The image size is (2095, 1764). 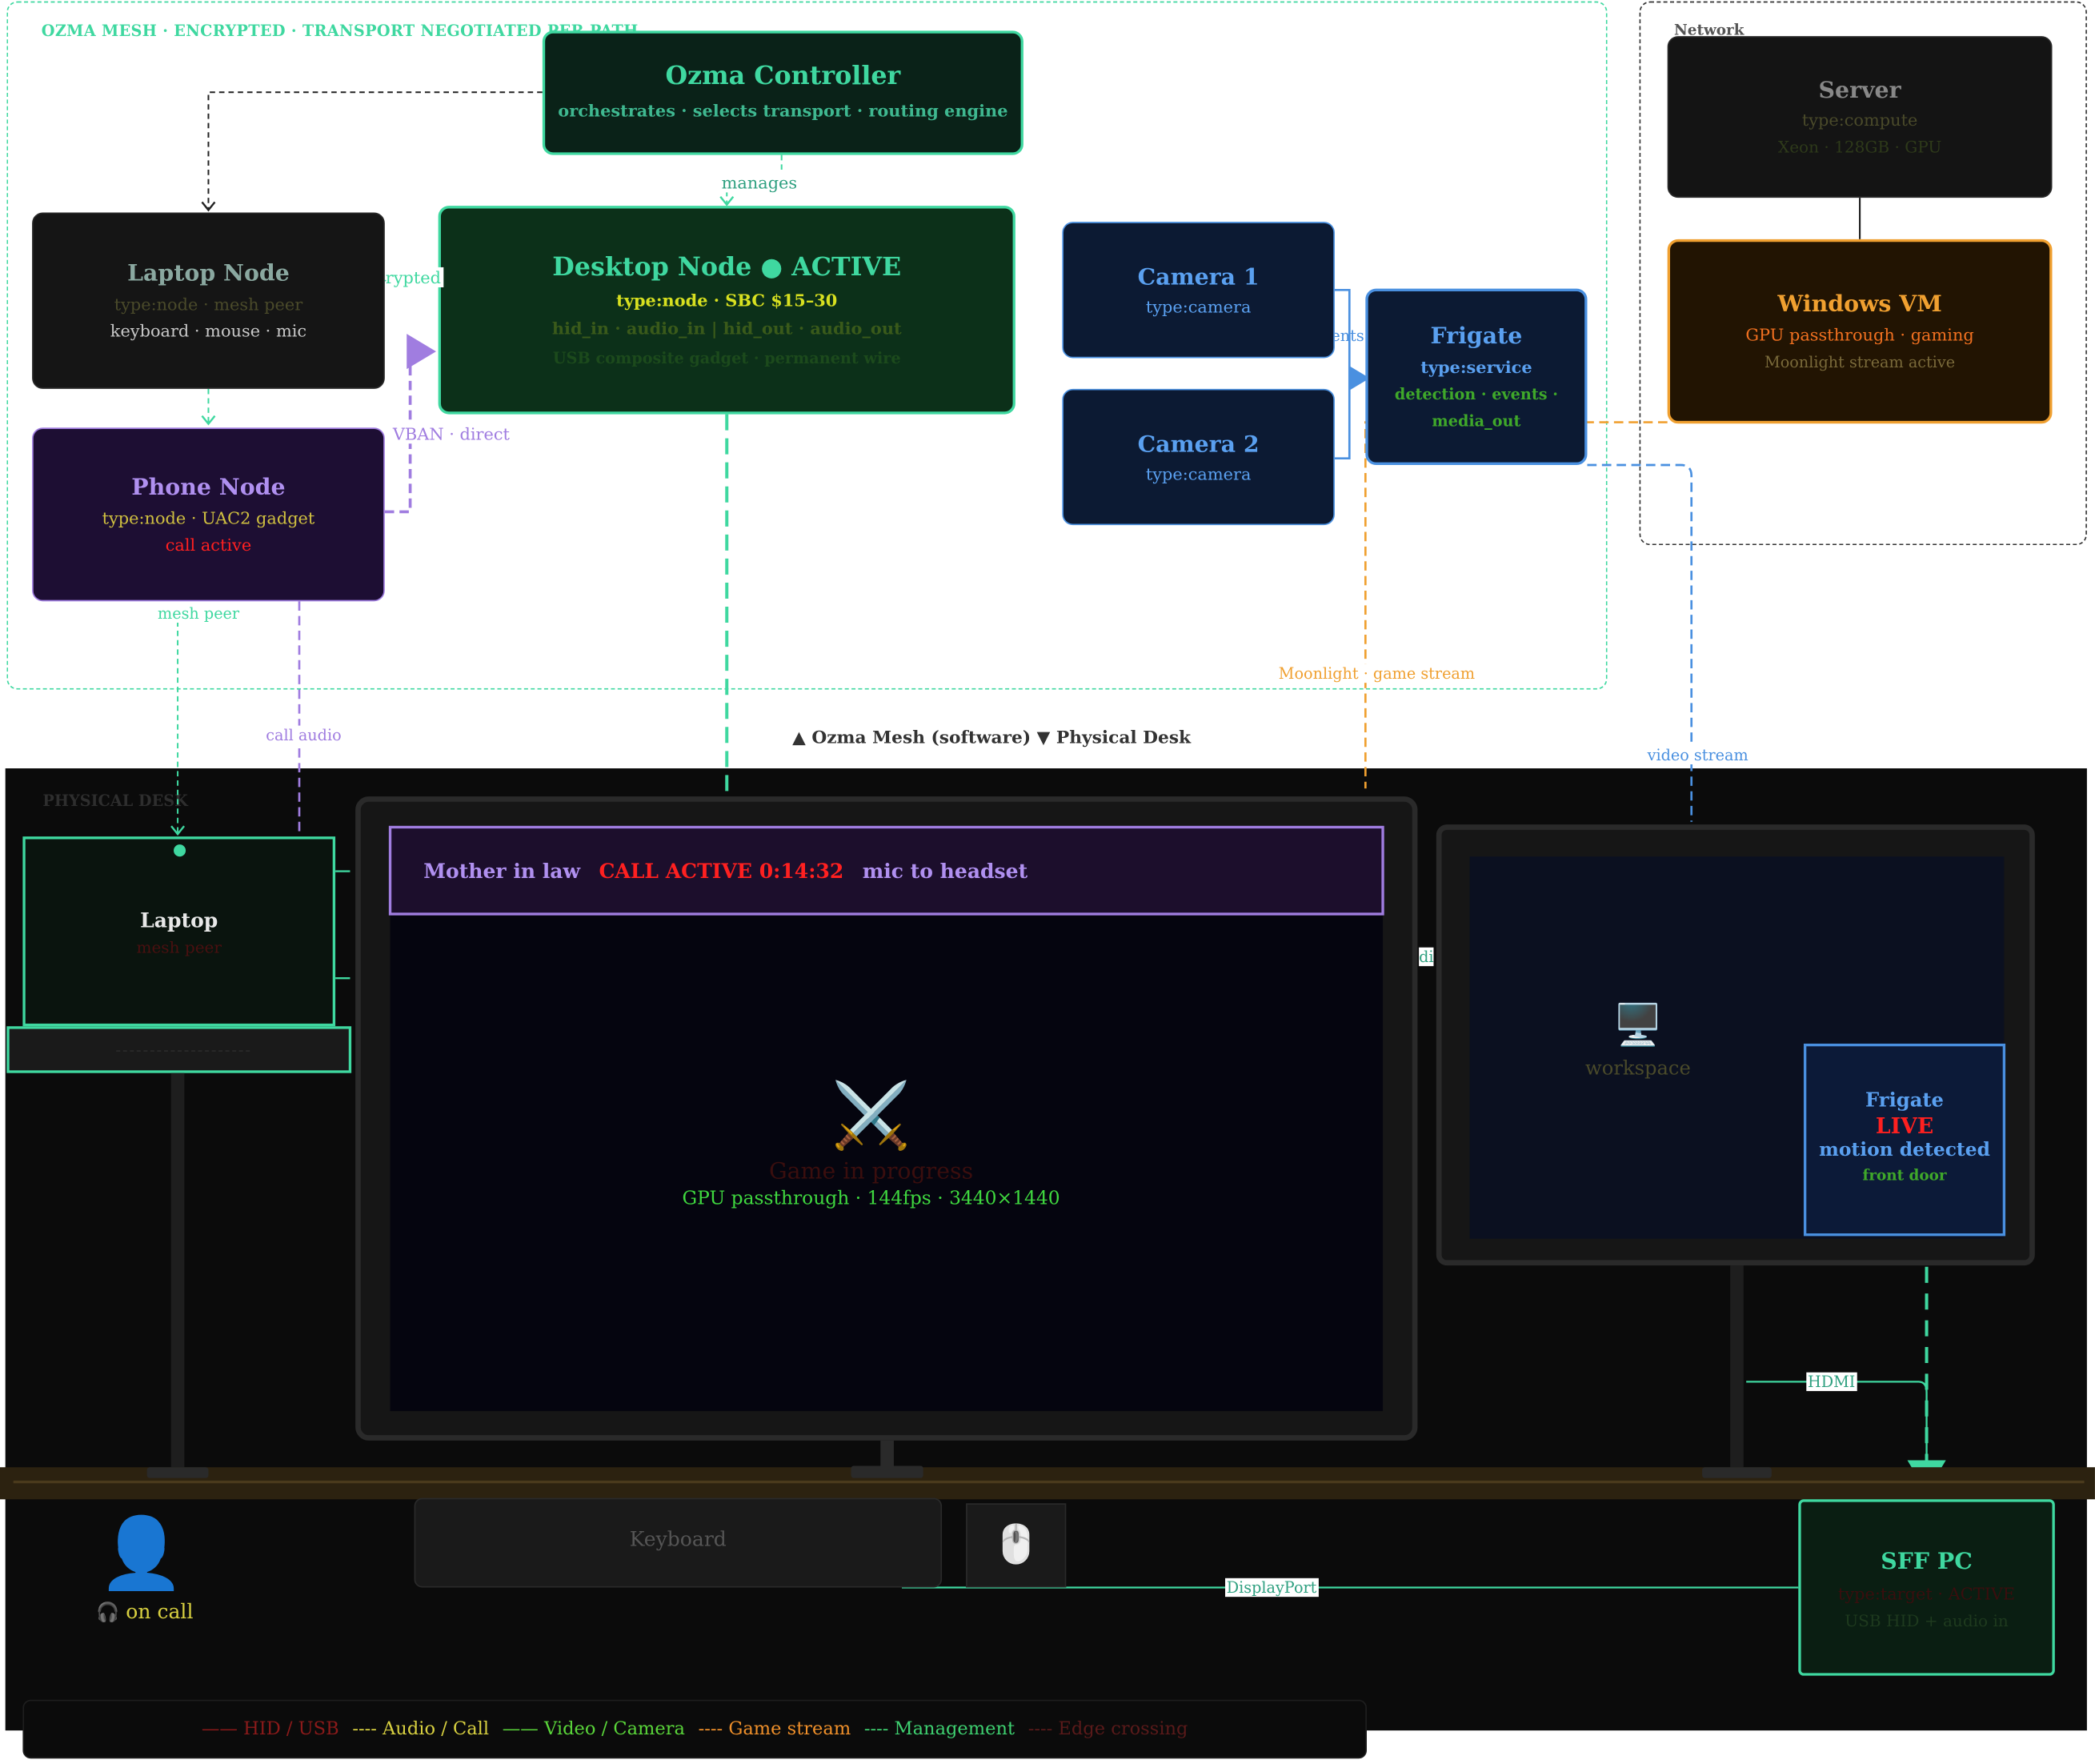 I want to click on edge-label-encrypted: encrypted, so click(x=415, y=277).